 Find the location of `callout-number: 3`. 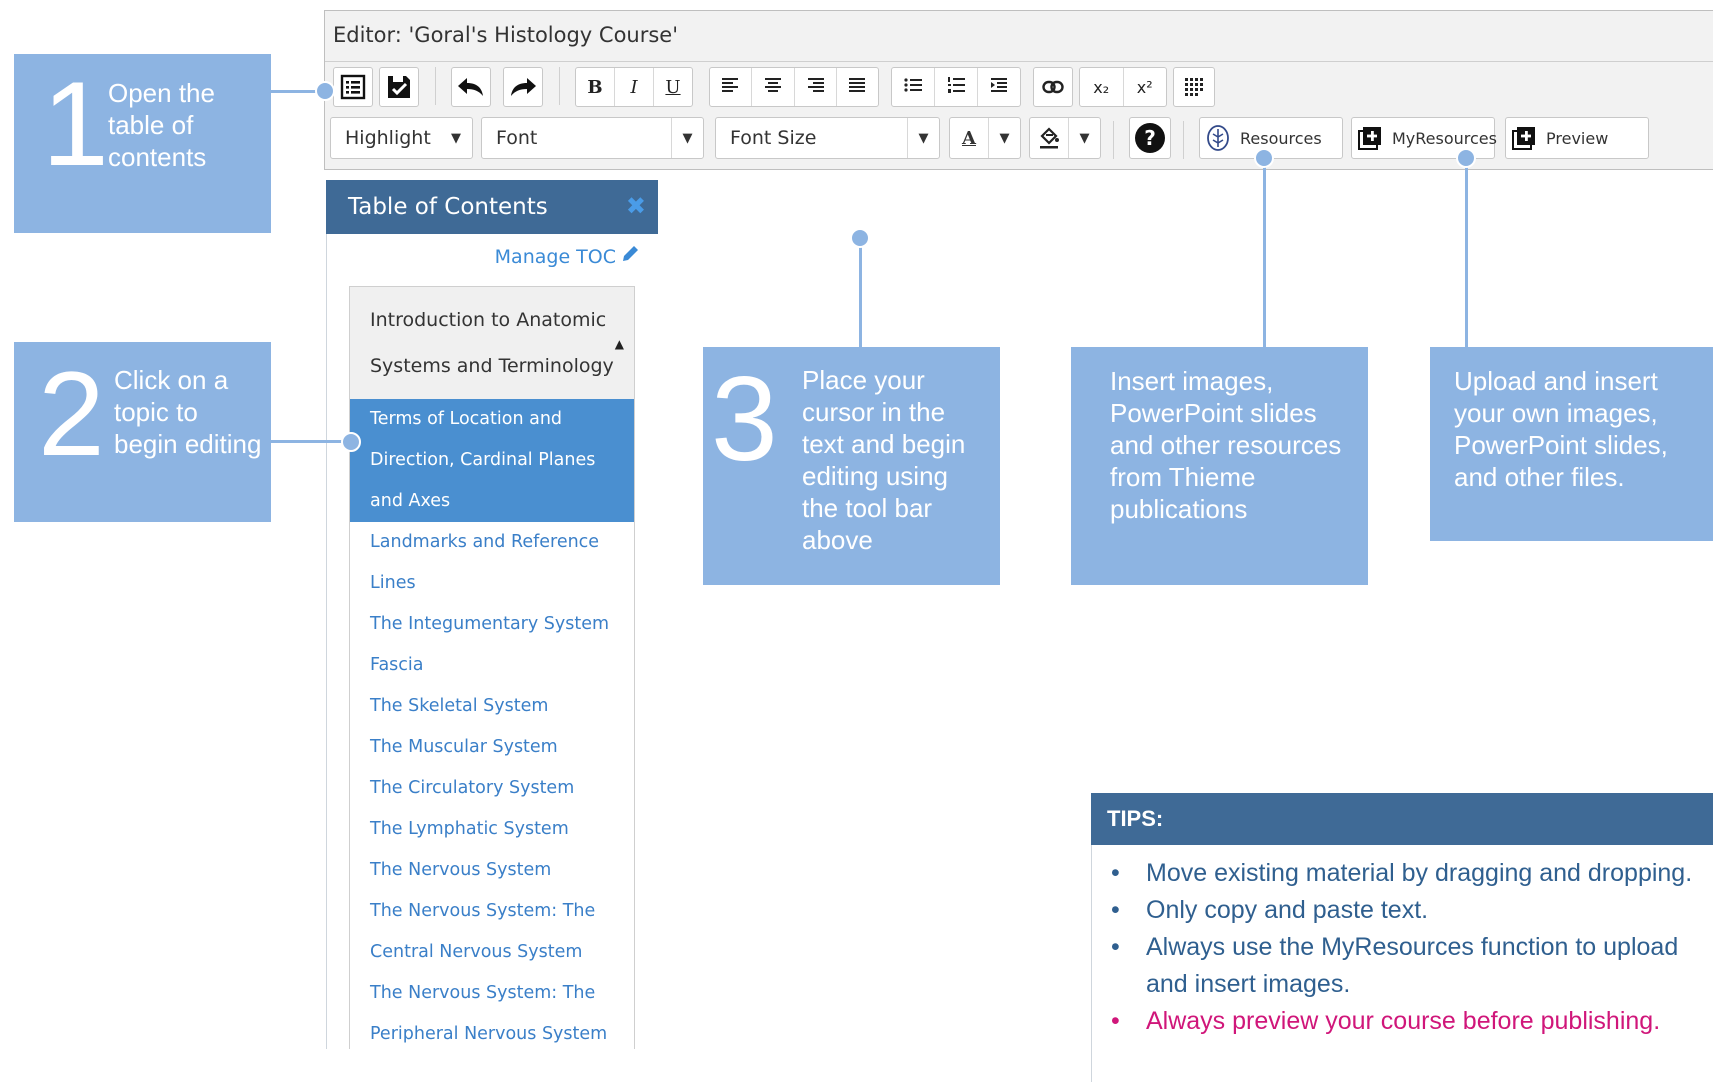

callout-number: 3 is located at coordinates (744, 419).